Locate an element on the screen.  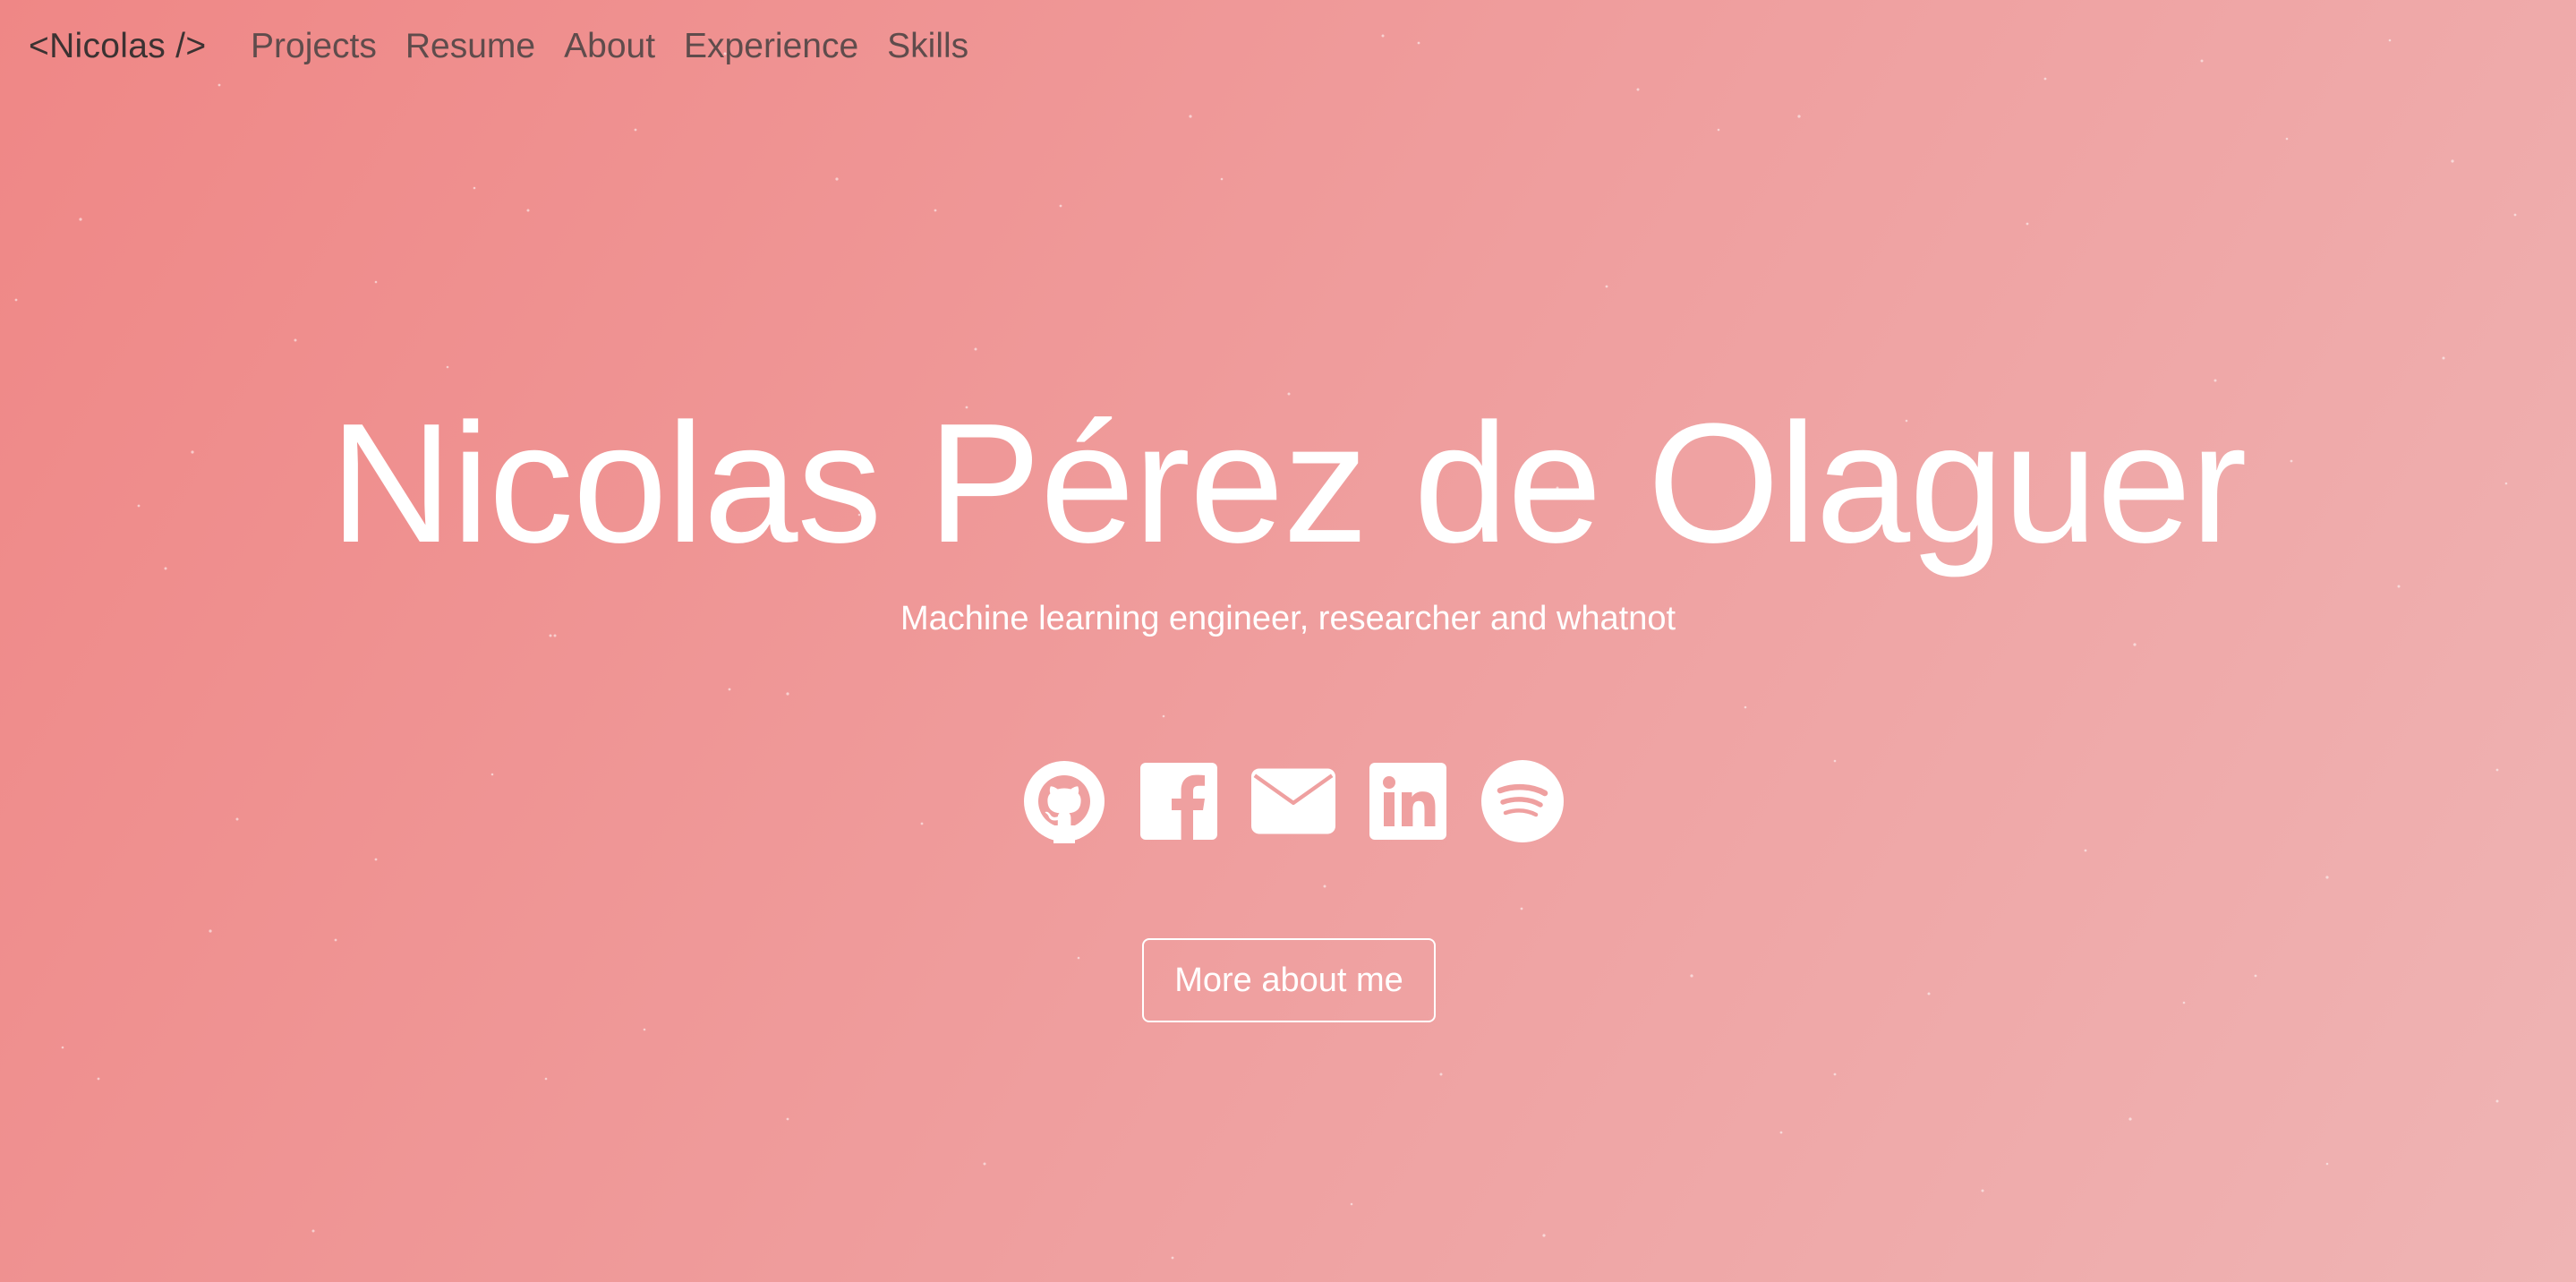
email-icon is located at coordinates (1293, 801).